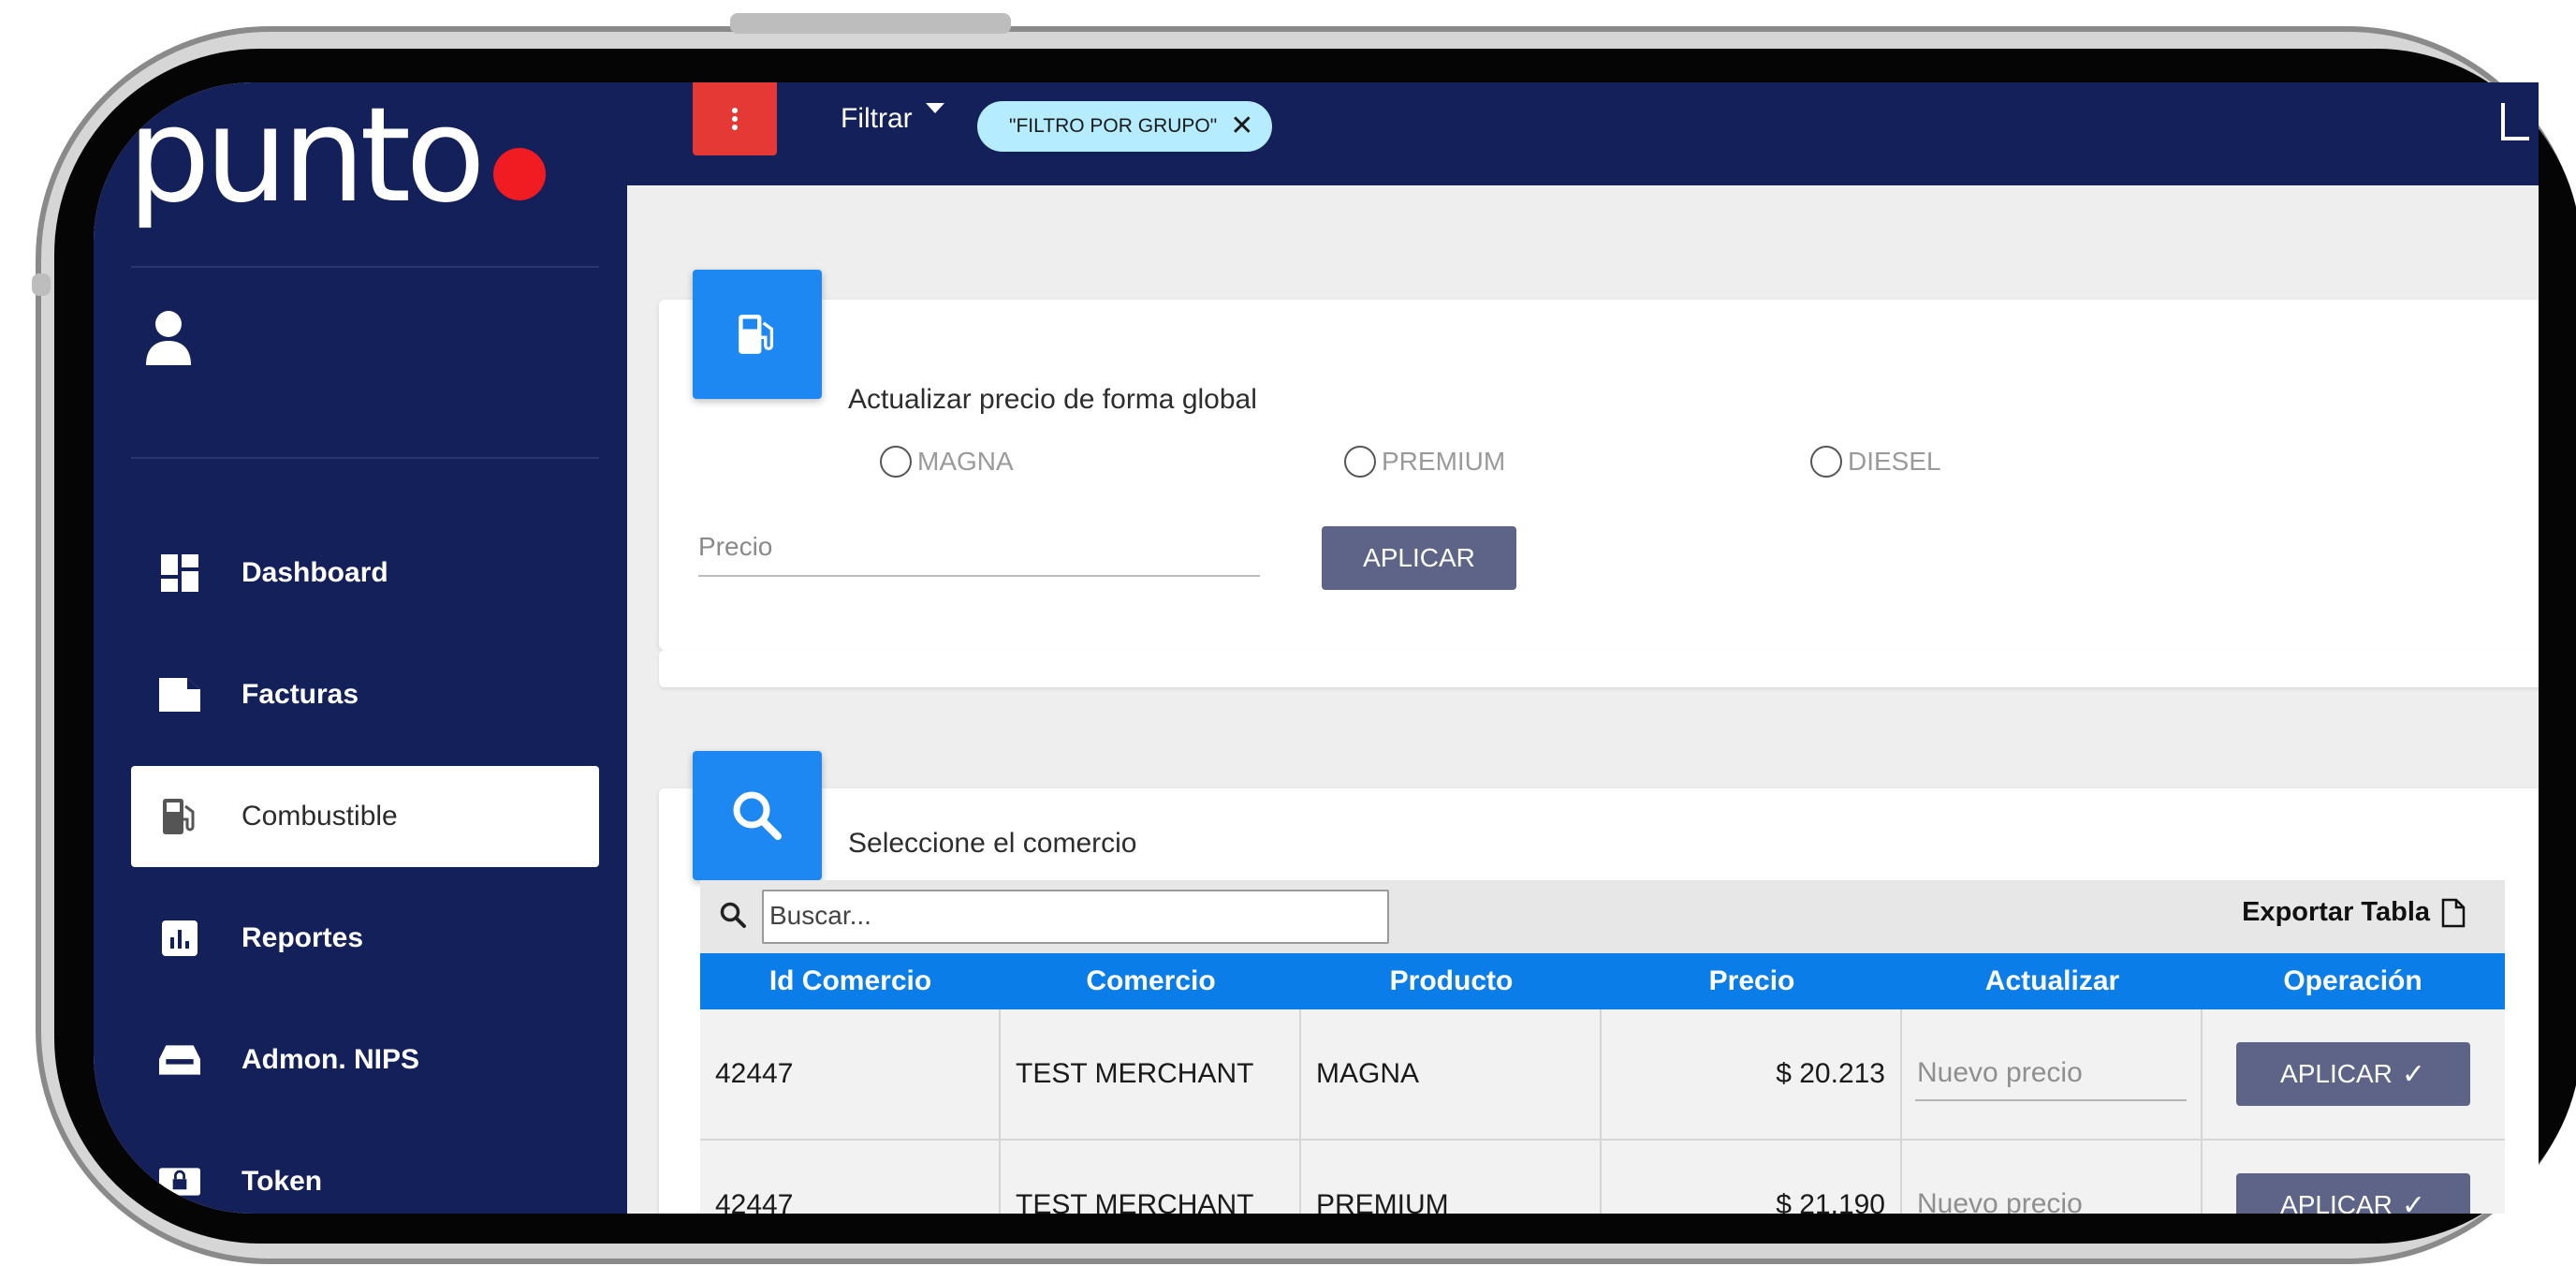  I want to click on export-table-button: Exportar Tabla, so click(2354, 912).